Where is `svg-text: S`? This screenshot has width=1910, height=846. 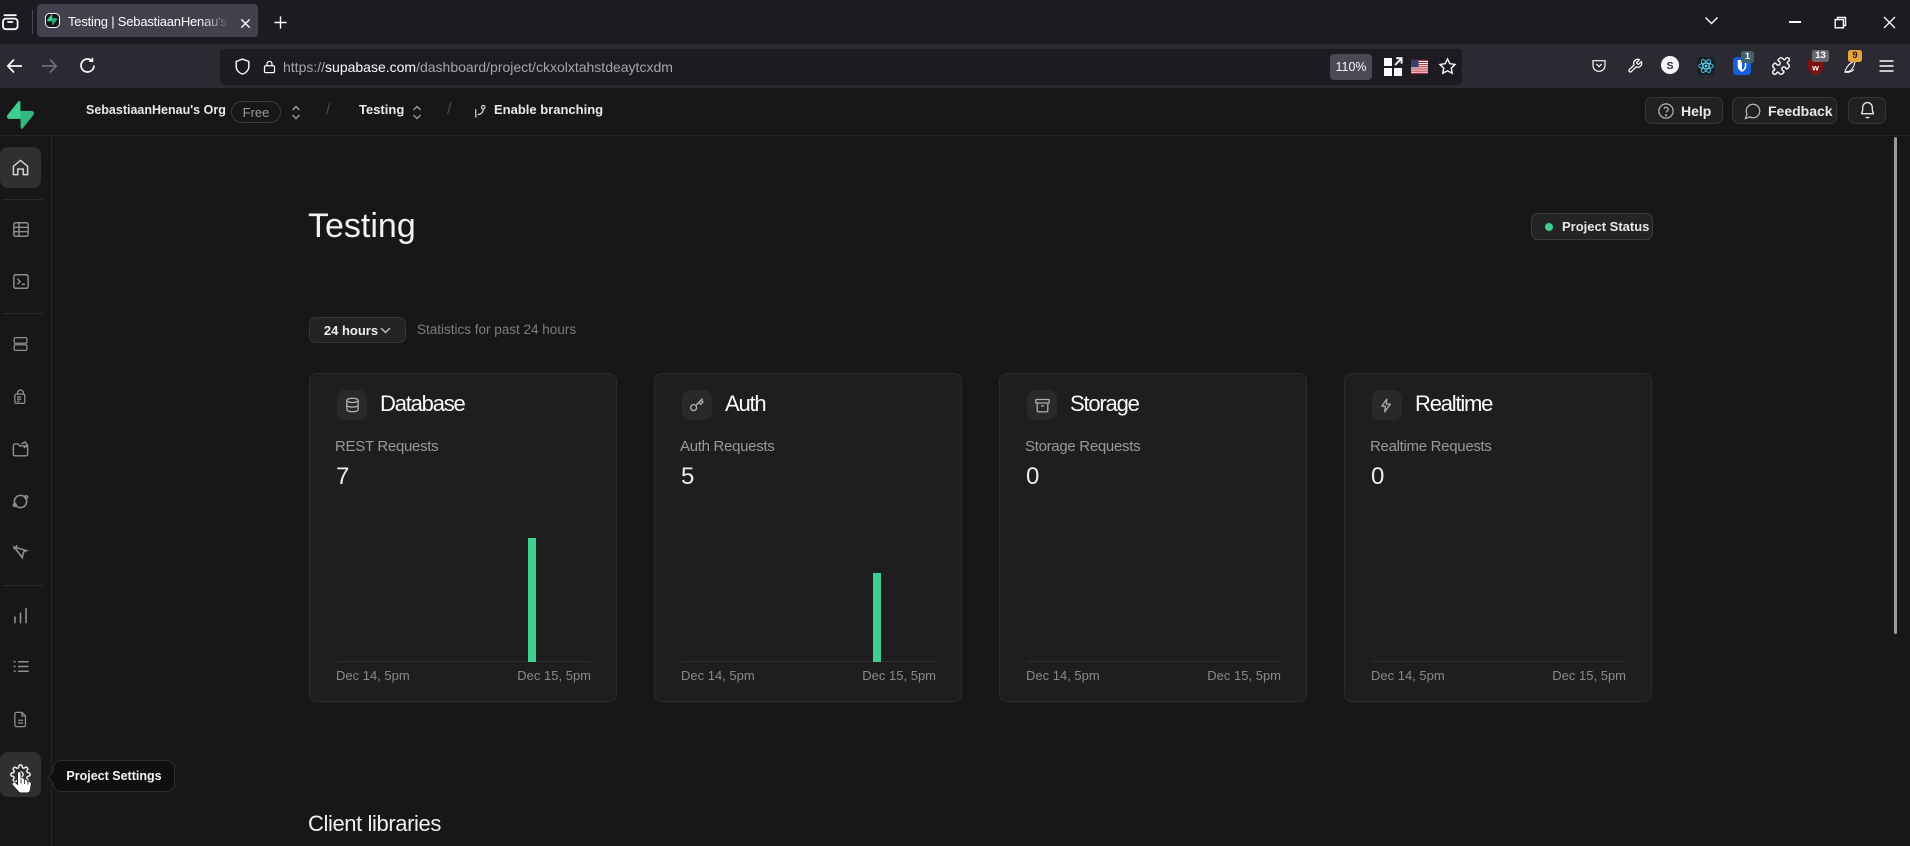
svg-text: S is located at coordinates (1670, 66).